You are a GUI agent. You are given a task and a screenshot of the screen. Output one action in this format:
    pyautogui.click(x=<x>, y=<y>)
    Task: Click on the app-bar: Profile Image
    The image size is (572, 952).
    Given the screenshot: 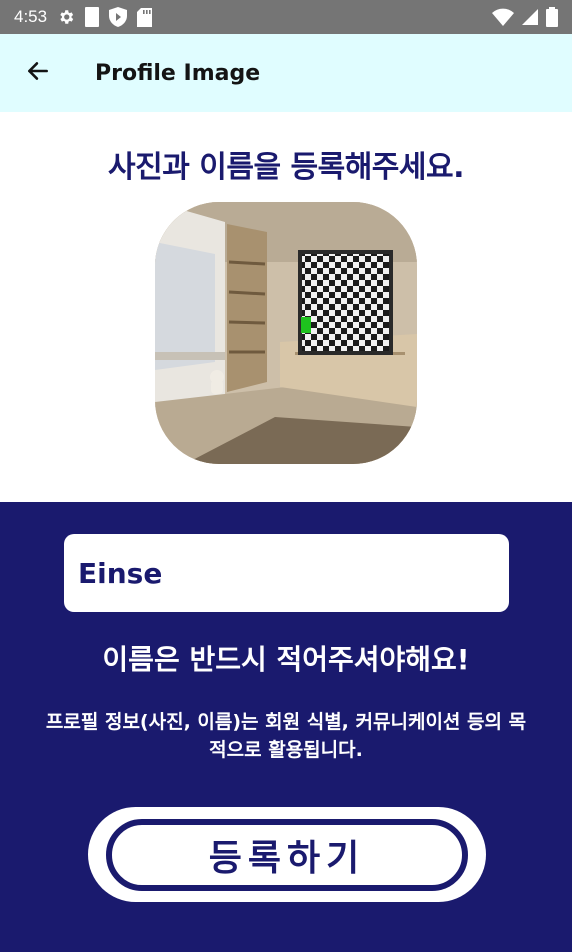 What is the action you would take?
    pyautogui.click(x=286, y=73)
    